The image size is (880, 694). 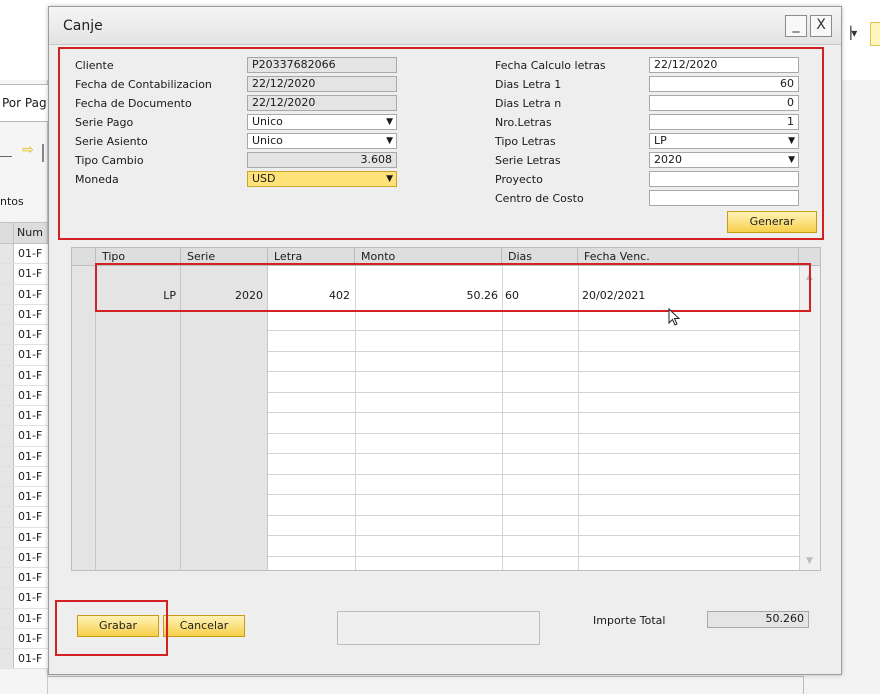 I want to click on field-importe-total: 50.260, so click(x=758, y=619).